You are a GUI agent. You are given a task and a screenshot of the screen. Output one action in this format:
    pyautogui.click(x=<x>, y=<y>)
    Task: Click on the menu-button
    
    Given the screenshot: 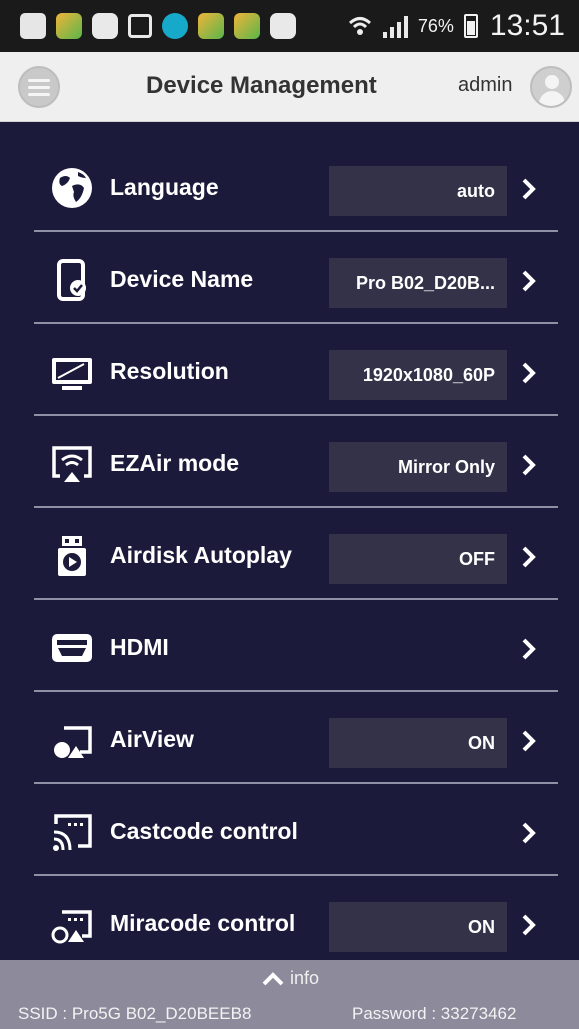 What is the action you would take?
    pyautogui.click(x=39, y=87)
    